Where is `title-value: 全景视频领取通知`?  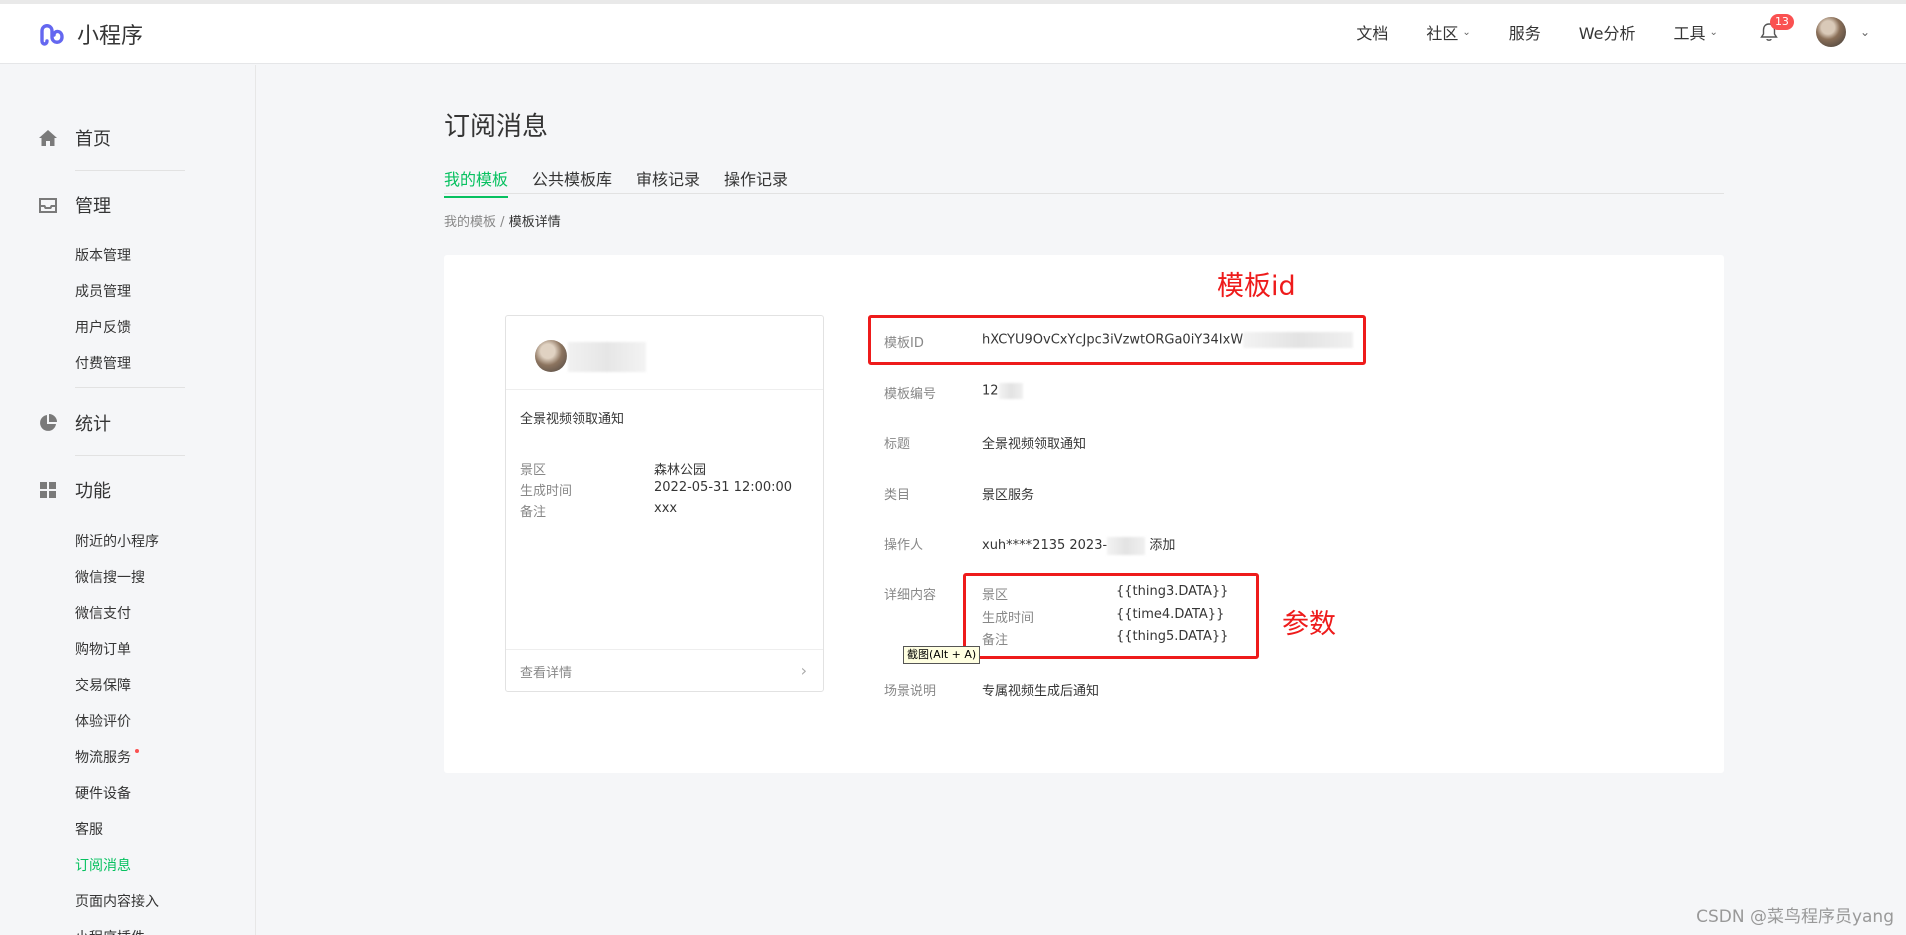
title-value: 全景视频领取通知 is located at coordinates (1034, 444).